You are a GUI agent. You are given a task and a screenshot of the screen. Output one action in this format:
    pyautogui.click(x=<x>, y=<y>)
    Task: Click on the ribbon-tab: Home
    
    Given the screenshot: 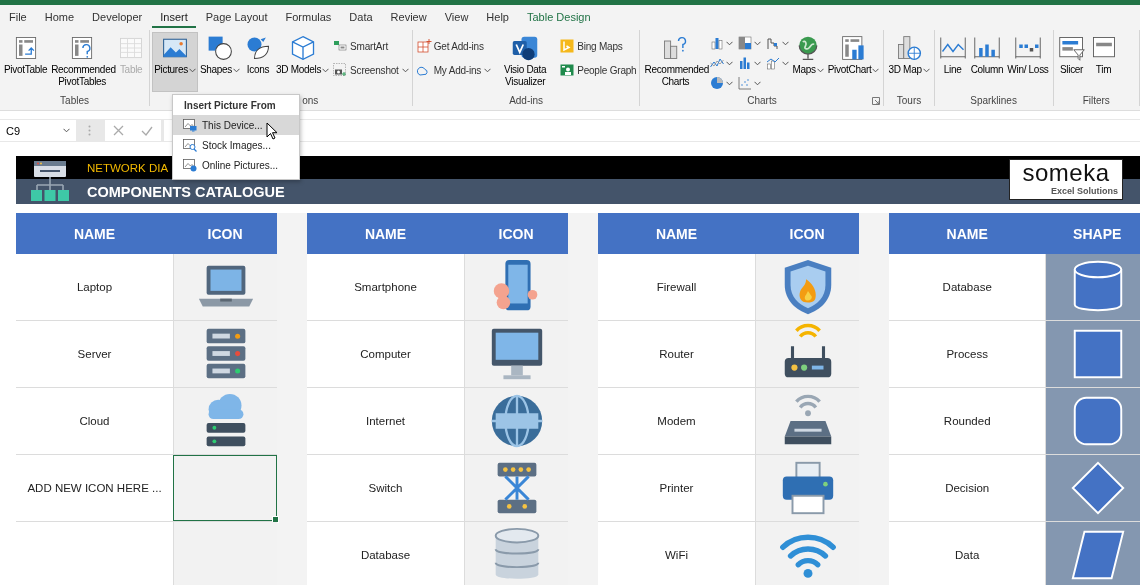 What is the action you would take?
    pyautogui.click(x=59, y=17)
    